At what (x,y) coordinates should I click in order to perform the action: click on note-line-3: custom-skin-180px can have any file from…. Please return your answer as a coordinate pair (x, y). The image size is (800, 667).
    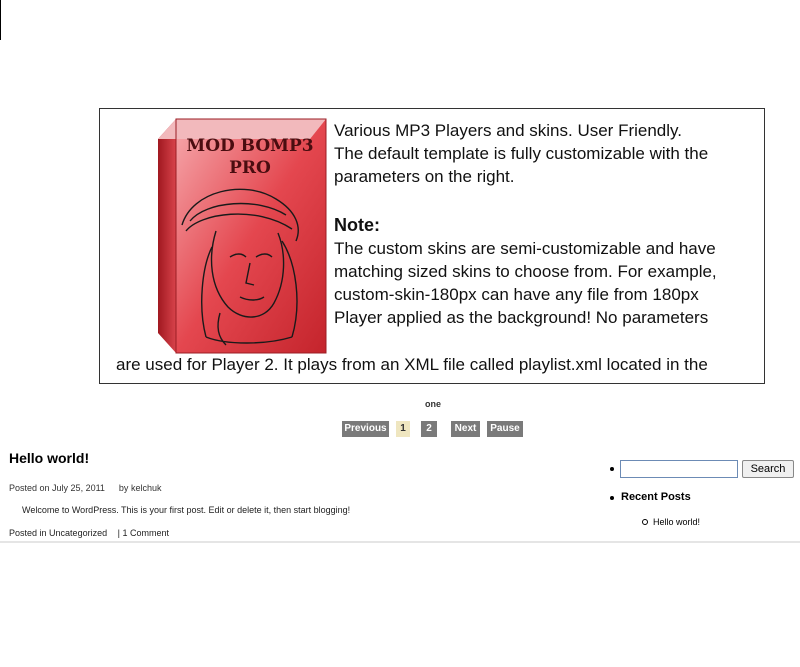
    Looking at the image, I should click on (516, 294).